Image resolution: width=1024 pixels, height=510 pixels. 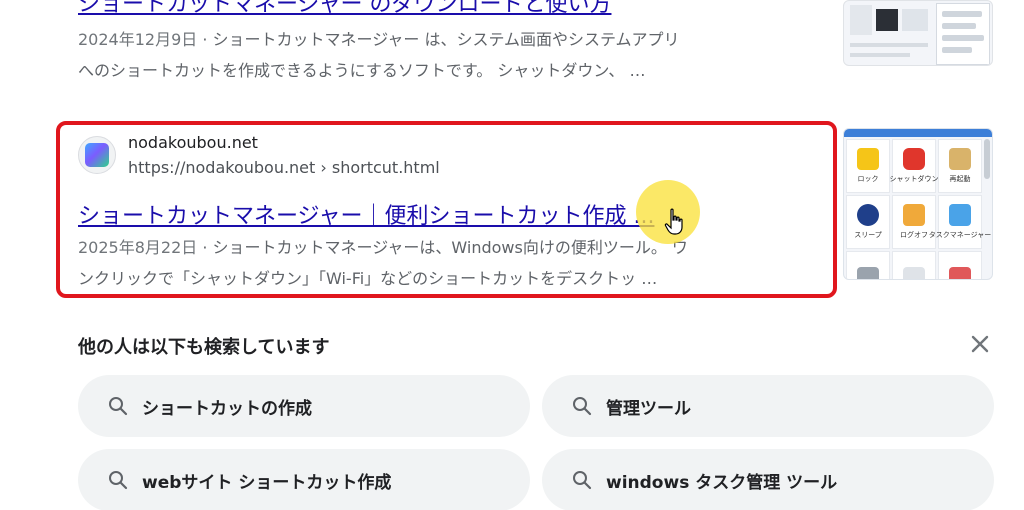 I want to click on thumbnail-caption: シャットダウン, so click(x=914, y=179).